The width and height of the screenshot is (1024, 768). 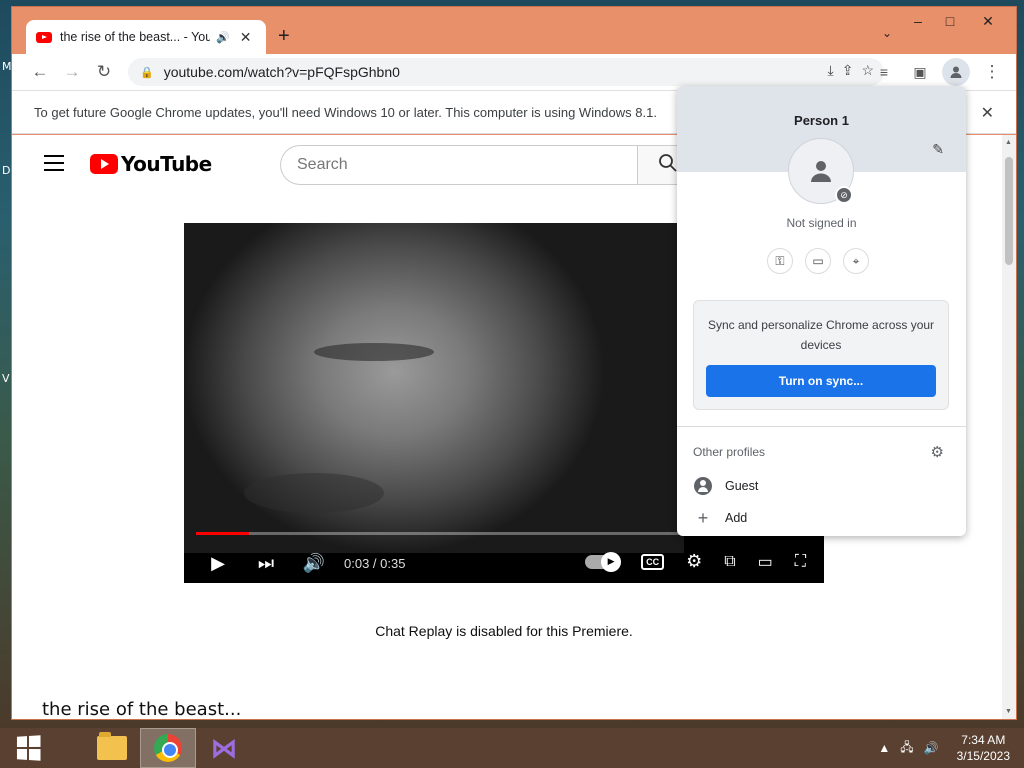 I want to click on other-profiles-label: Other profiles, so click(x=729, y=452).